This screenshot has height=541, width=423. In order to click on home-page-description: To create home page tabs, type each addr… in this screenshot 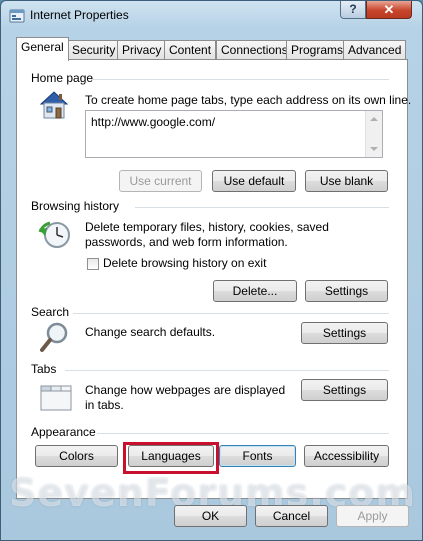, I will do `click(248, 100)`.